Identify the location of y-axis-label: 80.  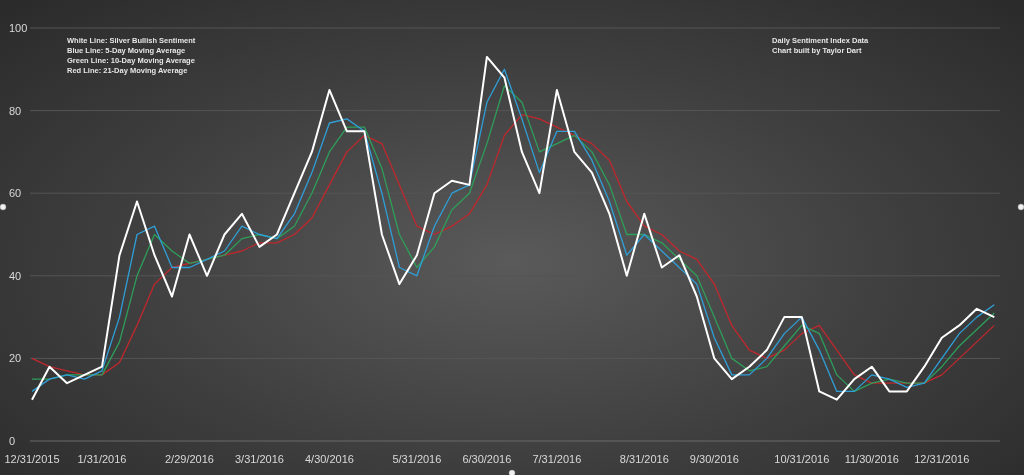
(15, 110).